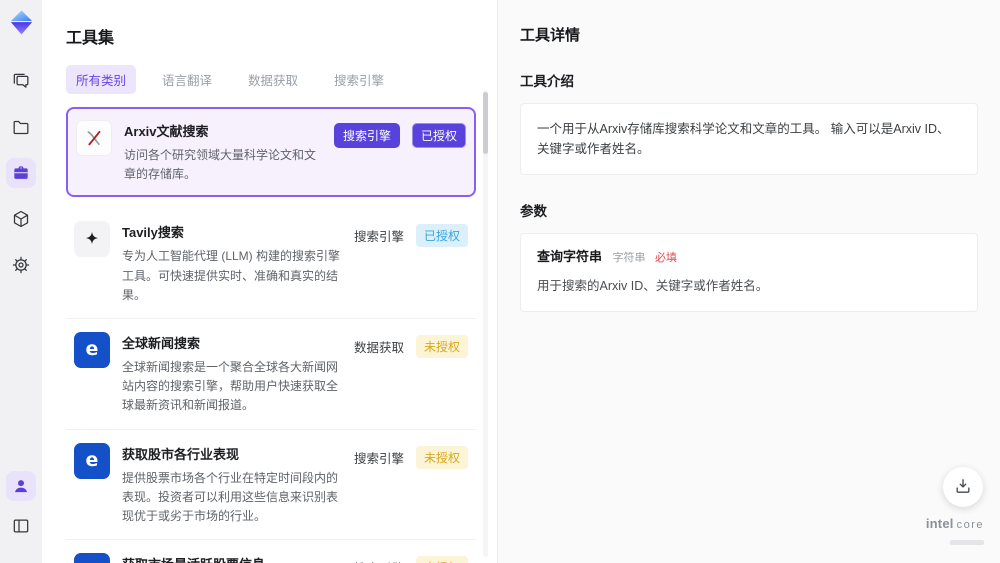 This screenshot has height=563, width=1000. What do you see at coordinates (665, 258) in the screenshot?
I see `param-required-flag: 必填` at bounding box center [665, 258].